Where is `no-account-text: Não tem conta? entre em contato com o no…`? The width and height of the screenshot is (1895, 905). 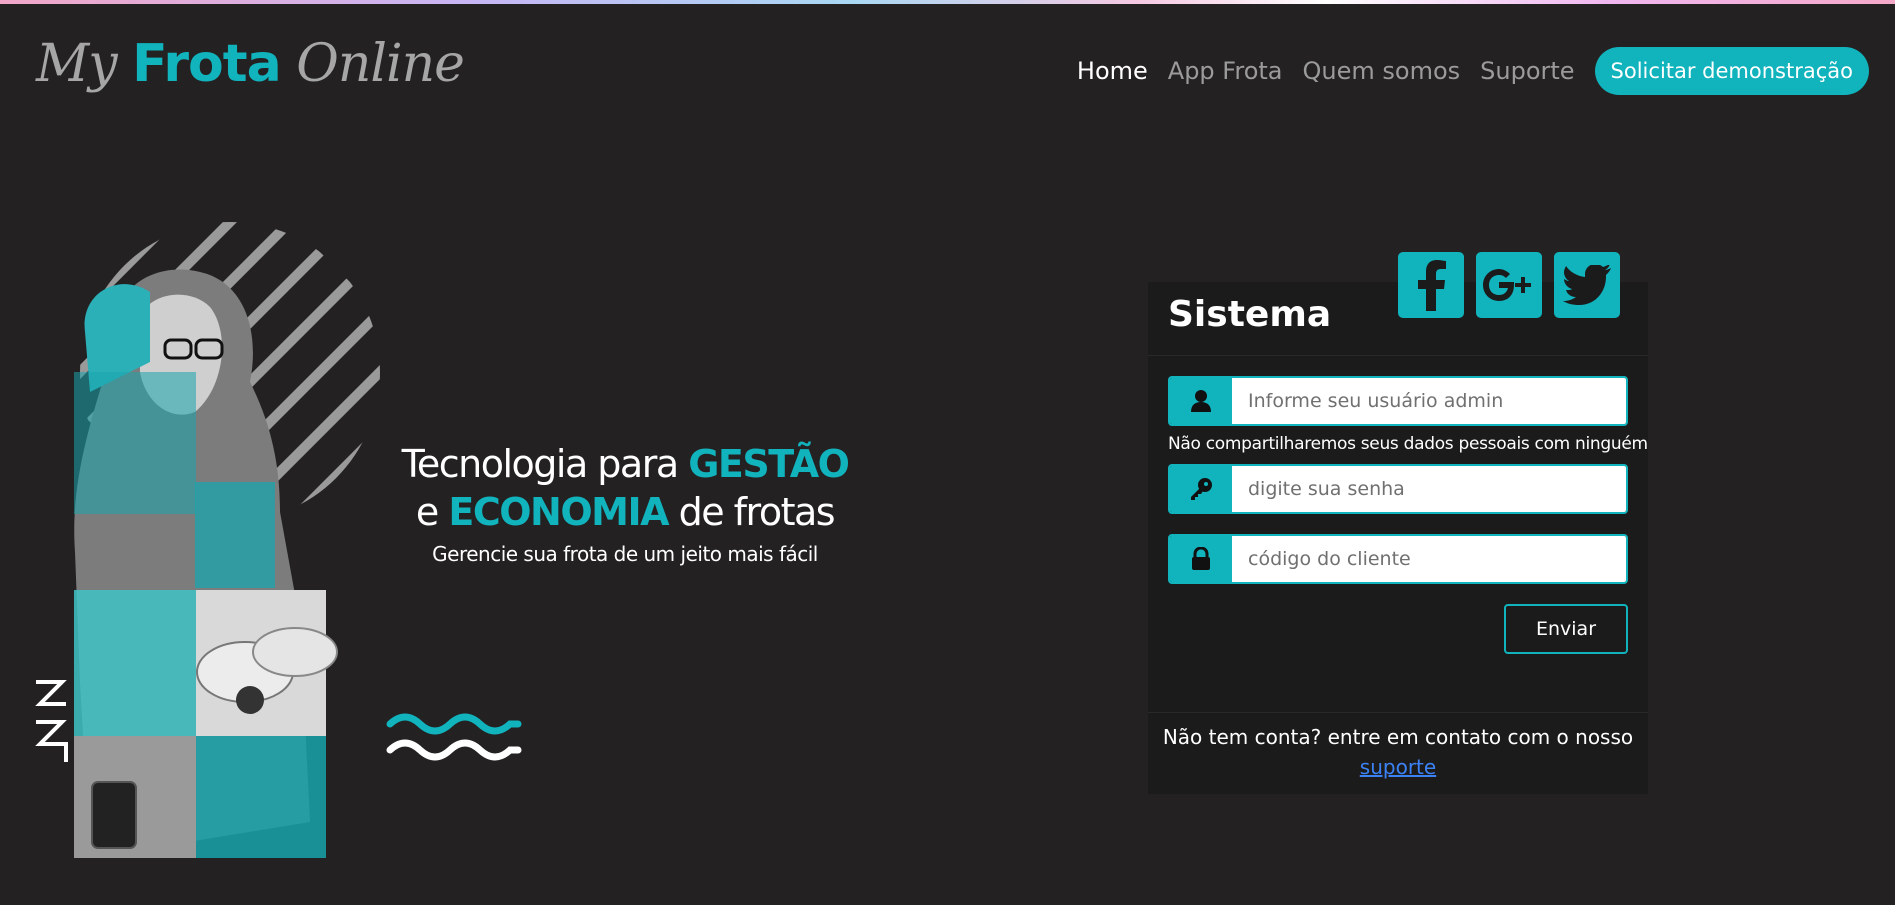 no-account-text: Não tem conta? entre em contato com o no… is located at coordinates (1398, 737).